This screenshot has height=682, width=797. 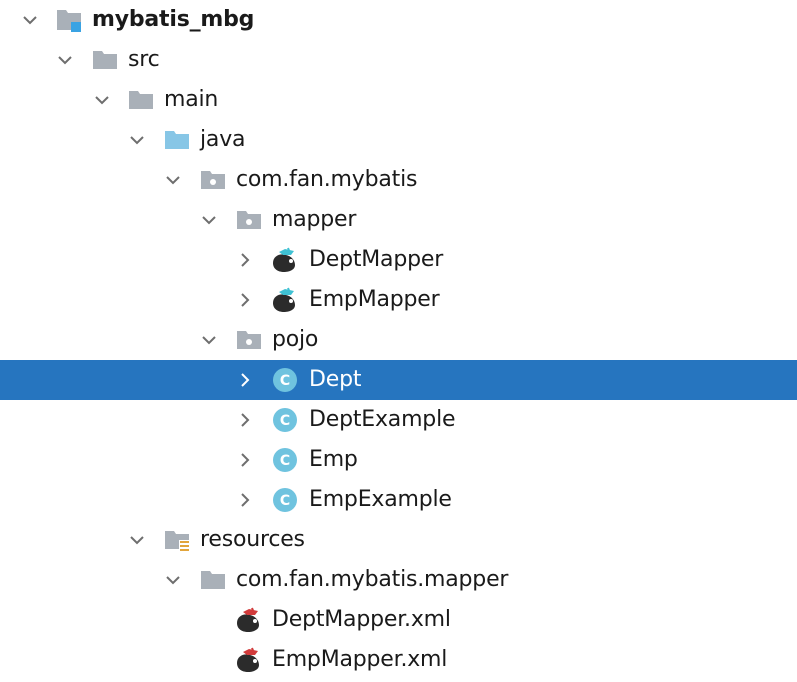 I want to click on tree-item-dept: C Dept, so click(x=398, y=380).